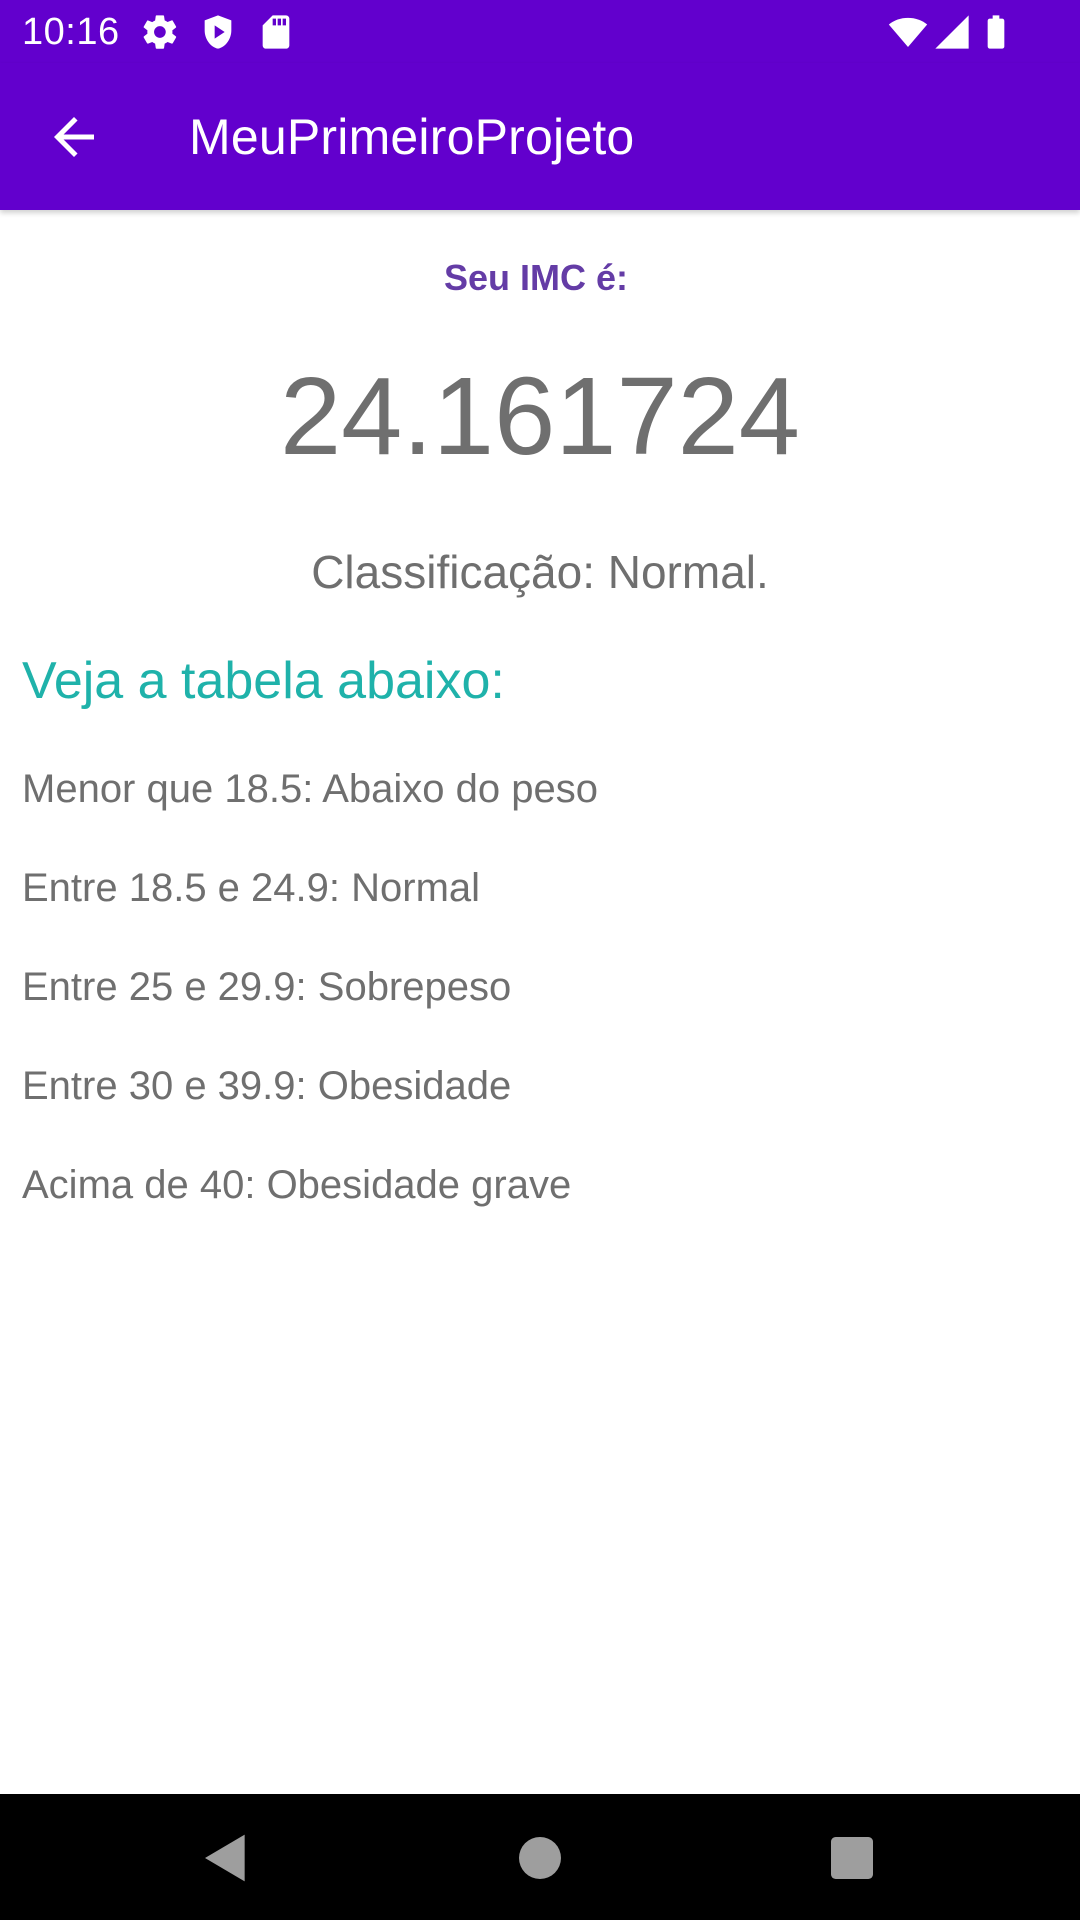  What do you see at coordinates (310, 789) in the screenshot?
I see `table-row: Menor que 18.5: Abaixo do peso` at bounding box center [310, 789].